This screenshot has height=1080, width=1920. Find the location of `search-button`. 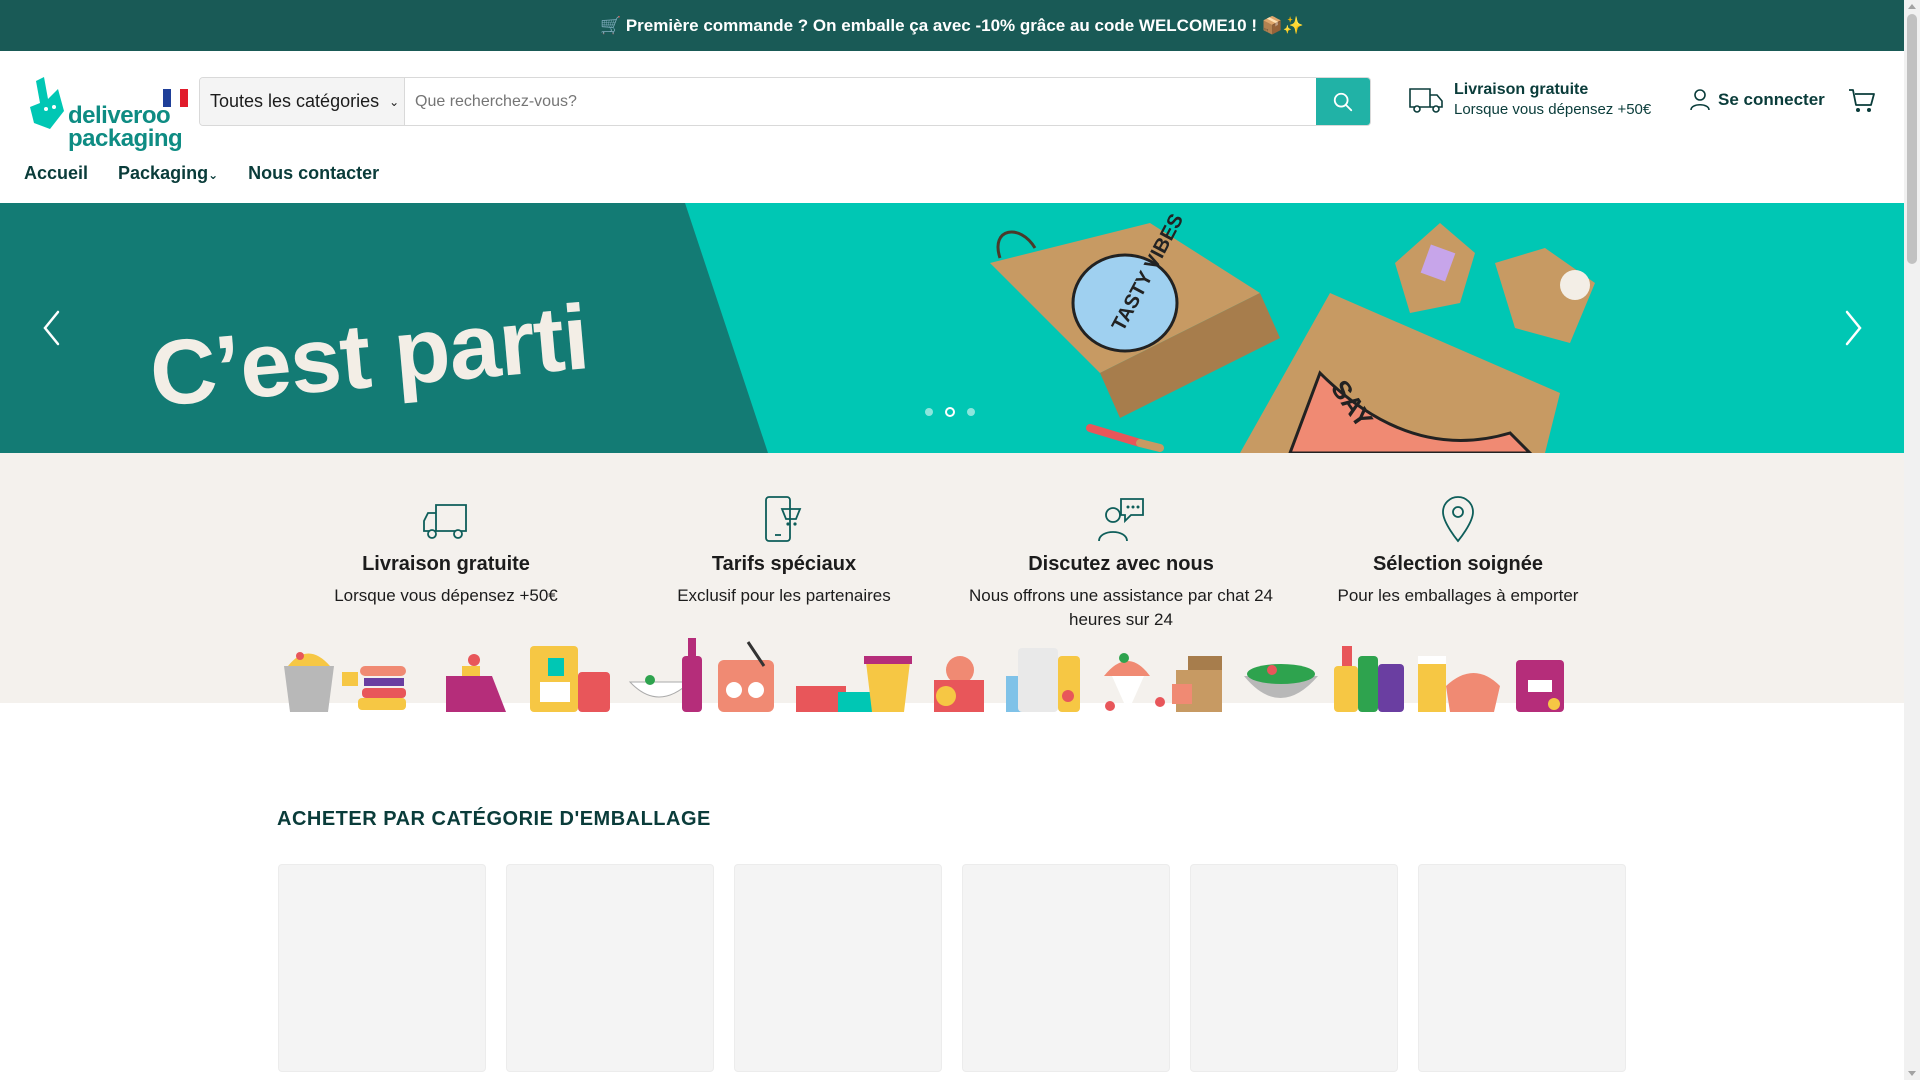

search-button is located at coordinates (1343, 101).